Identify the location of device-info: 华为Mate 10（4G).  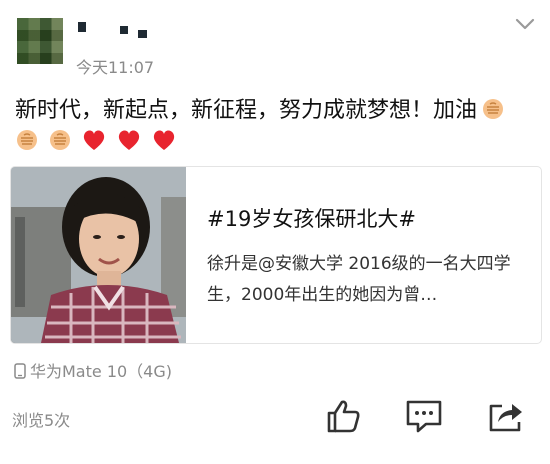
(93, 370).